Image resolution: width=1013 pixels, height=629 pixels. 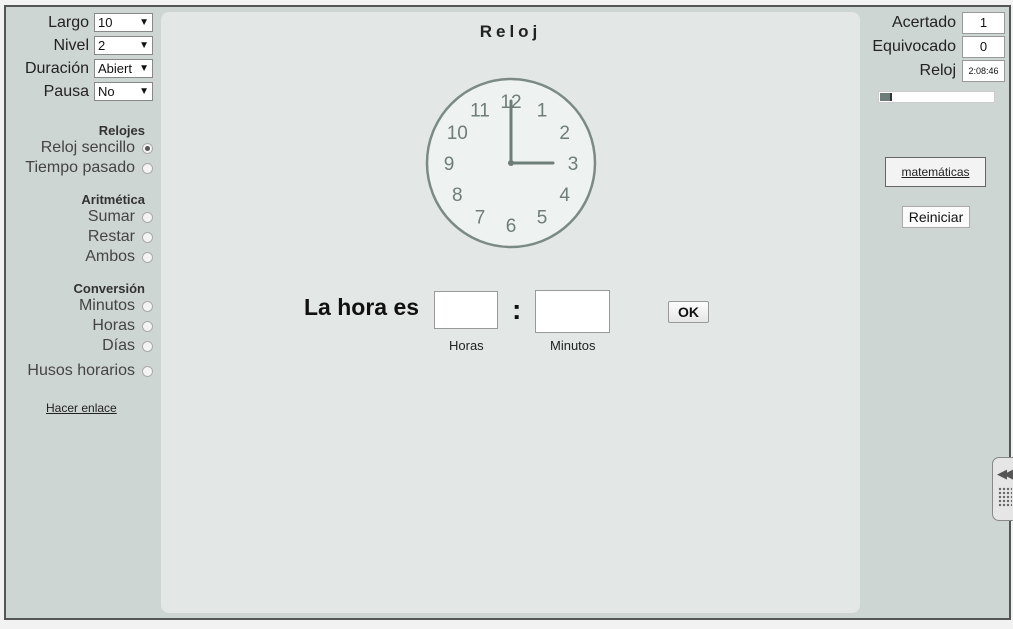 I want to click on clock-number-10: 10, so click(x=457, y=133).